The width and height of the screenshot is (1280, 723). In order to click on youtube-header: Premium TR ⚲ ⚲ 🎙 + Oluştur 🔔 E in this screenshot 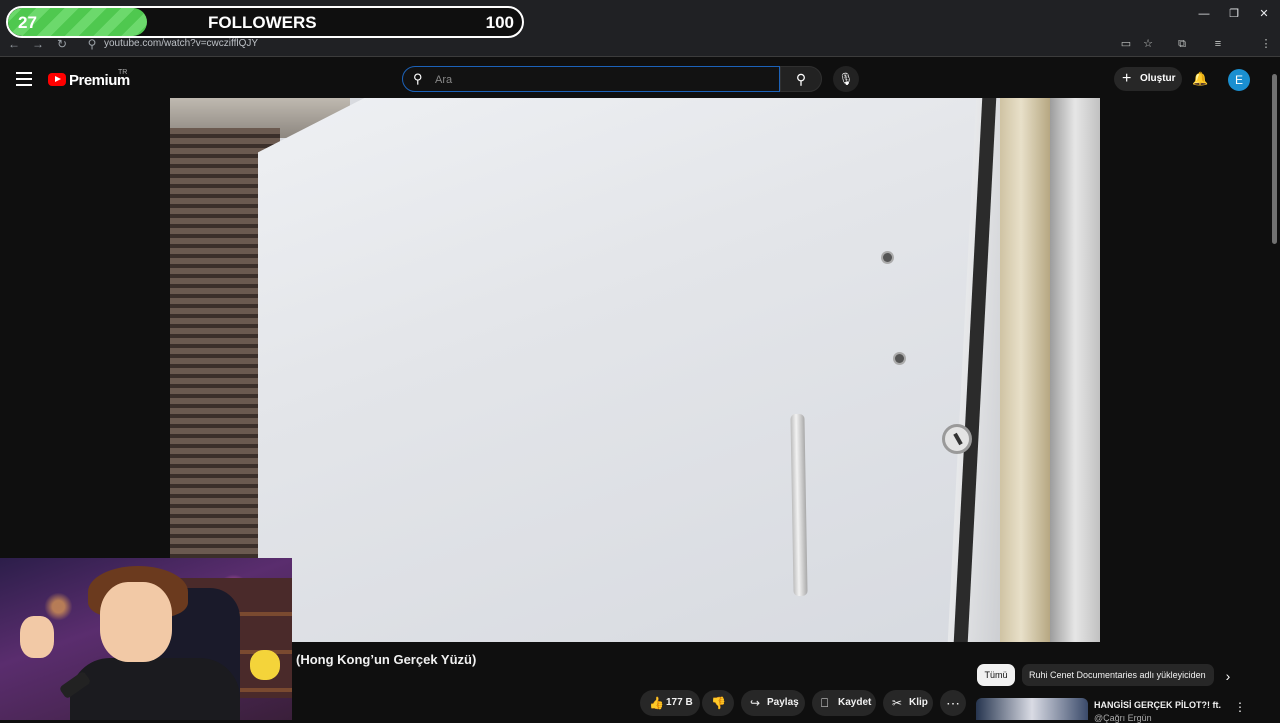, I will do `click(640, 80)`.